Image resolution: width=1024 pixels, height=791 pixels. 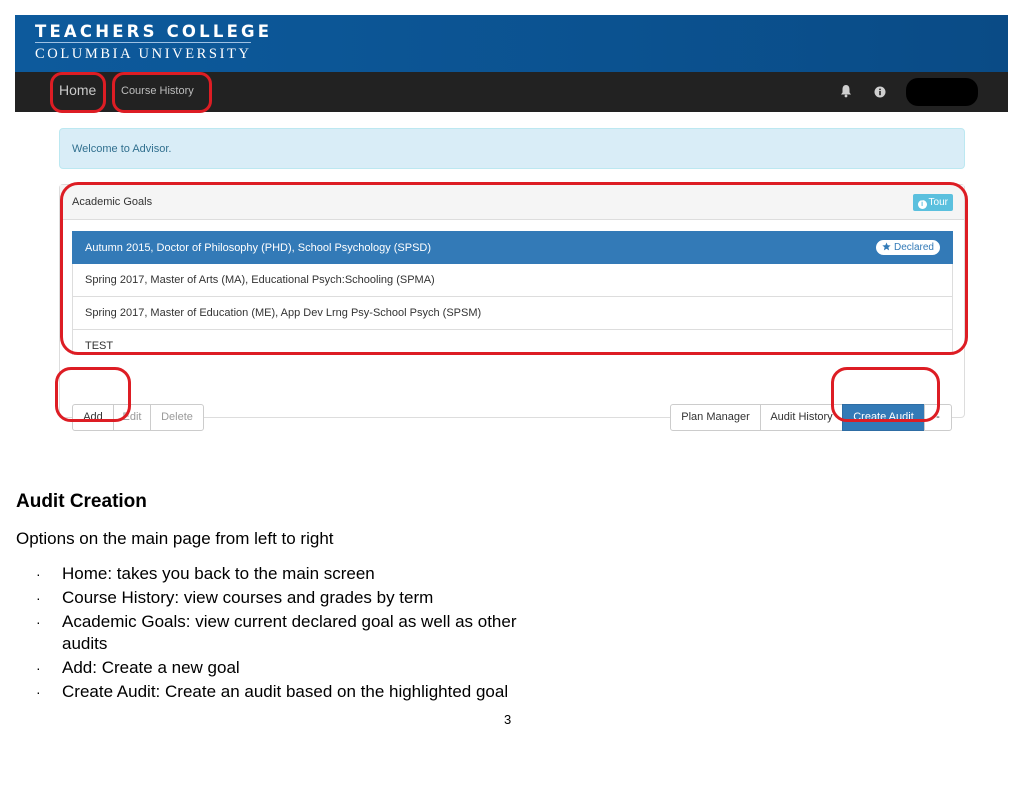 What do you see at coordinates (157, 91) in the screenshot?
I see `nav-course-history-link: Course History` at bounding box center [157, 91].